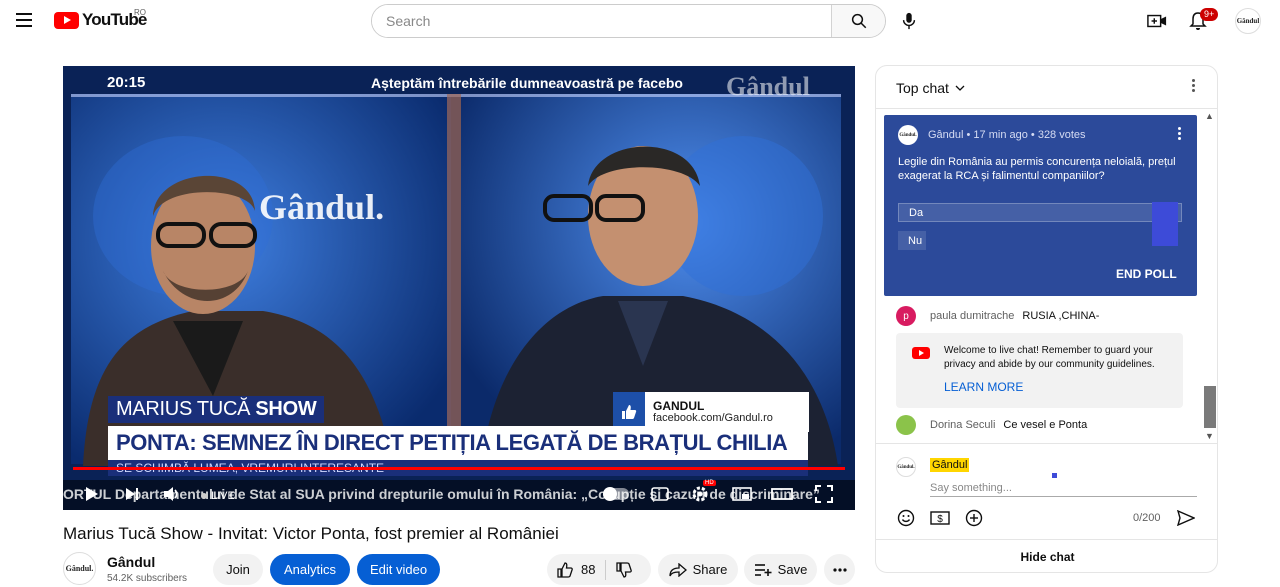  Describe the element at coordinates (950, 465) in the screenshot. I see `my-channel-name: Gândul` at that location.